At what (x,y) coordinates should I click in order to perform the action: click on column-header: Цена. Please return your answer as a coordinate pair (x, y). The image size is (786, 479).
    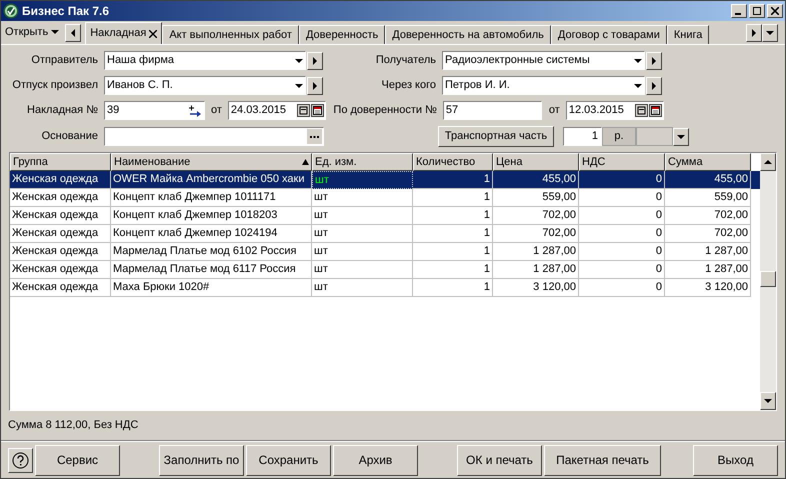
    Looking at the image, I should click on (536, 162).